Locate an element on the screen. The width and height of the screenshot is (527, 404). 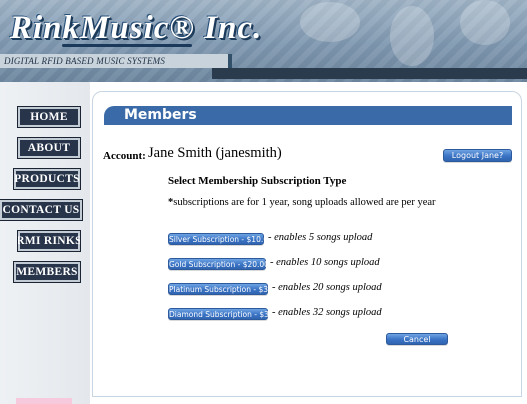
account-value: Jane Smith (janesmith) is located at coordinates (215, 153).